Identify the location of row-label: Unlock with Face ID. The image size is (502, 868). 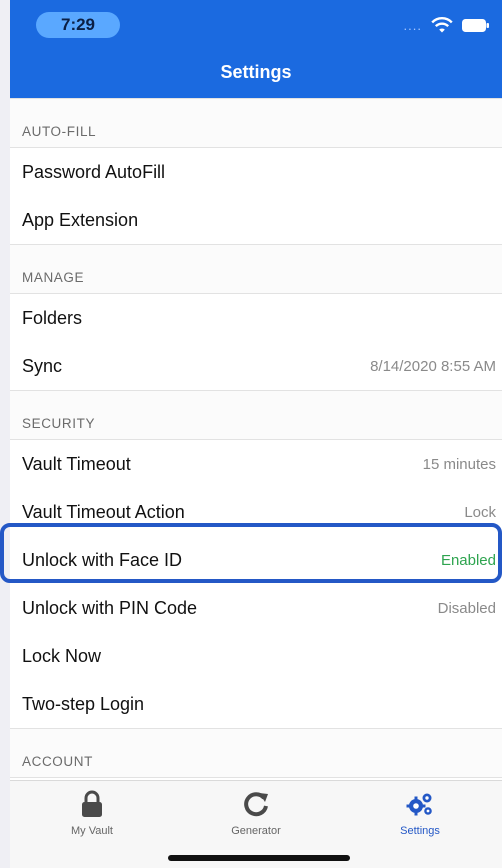
(102, 559).